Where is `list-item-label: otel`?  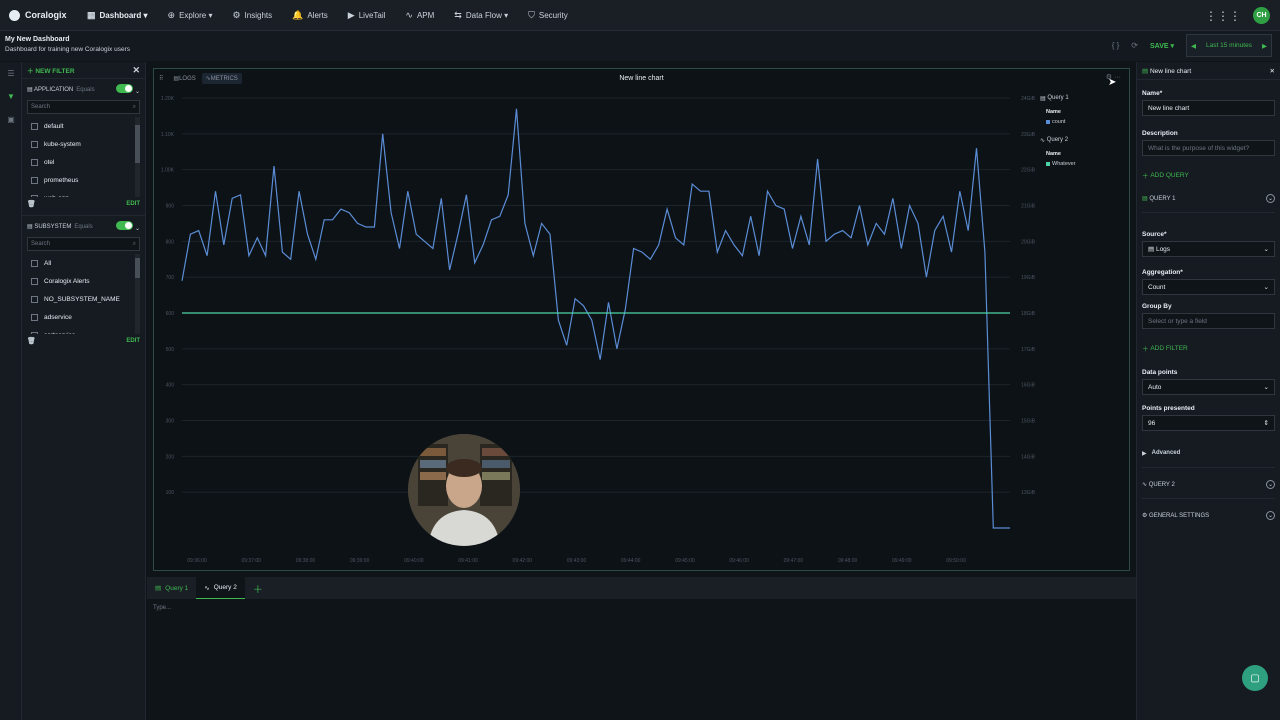 list-item-label: otel is located at coordinates (49, 162).